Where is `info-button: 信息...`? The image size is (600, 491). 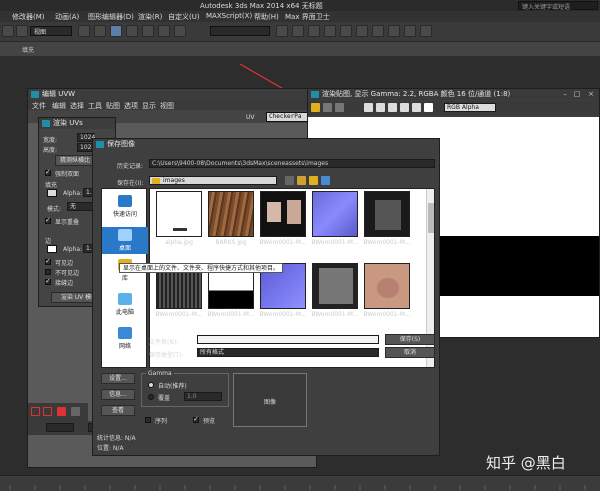
info-button: 信息... is located at coordinates (118, 394).